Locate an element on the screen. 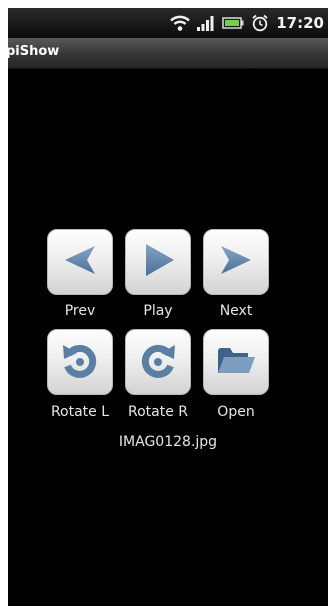 This screenshot has width=328, height=606. signal-icon is located at coordinates (206, 23).